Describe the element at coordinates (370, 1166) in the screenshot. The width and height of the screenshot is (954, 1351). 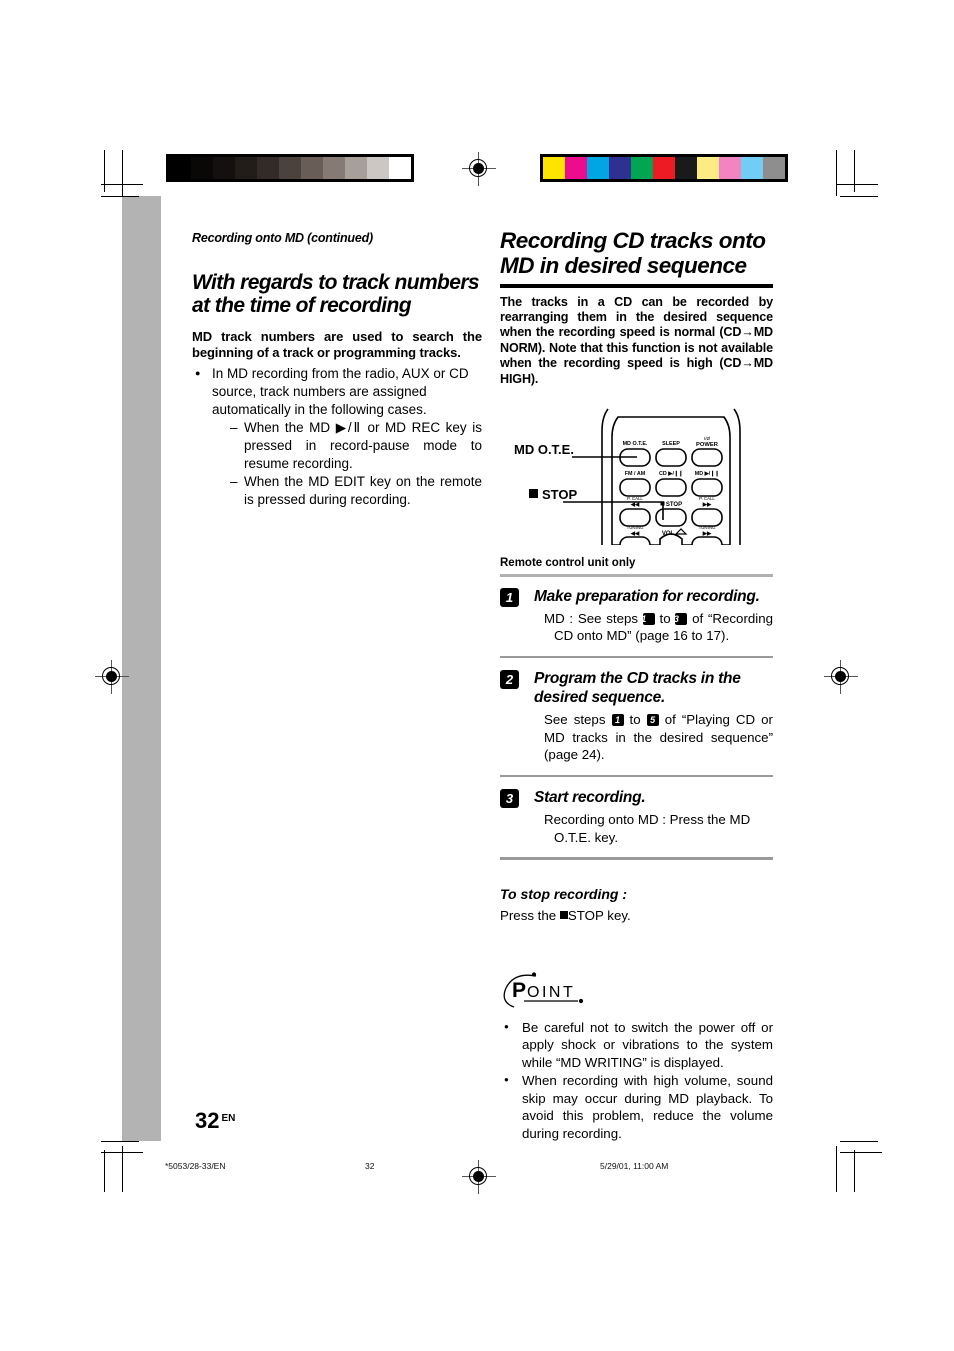
I see `footer-page-number: 32` at that location.